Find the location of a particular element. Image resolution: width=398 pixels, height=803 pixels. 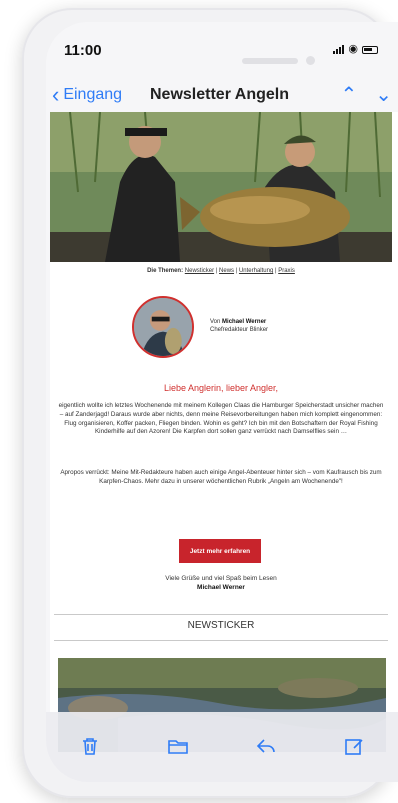

status-time: 11:00 is located at coordinates (83, 50).